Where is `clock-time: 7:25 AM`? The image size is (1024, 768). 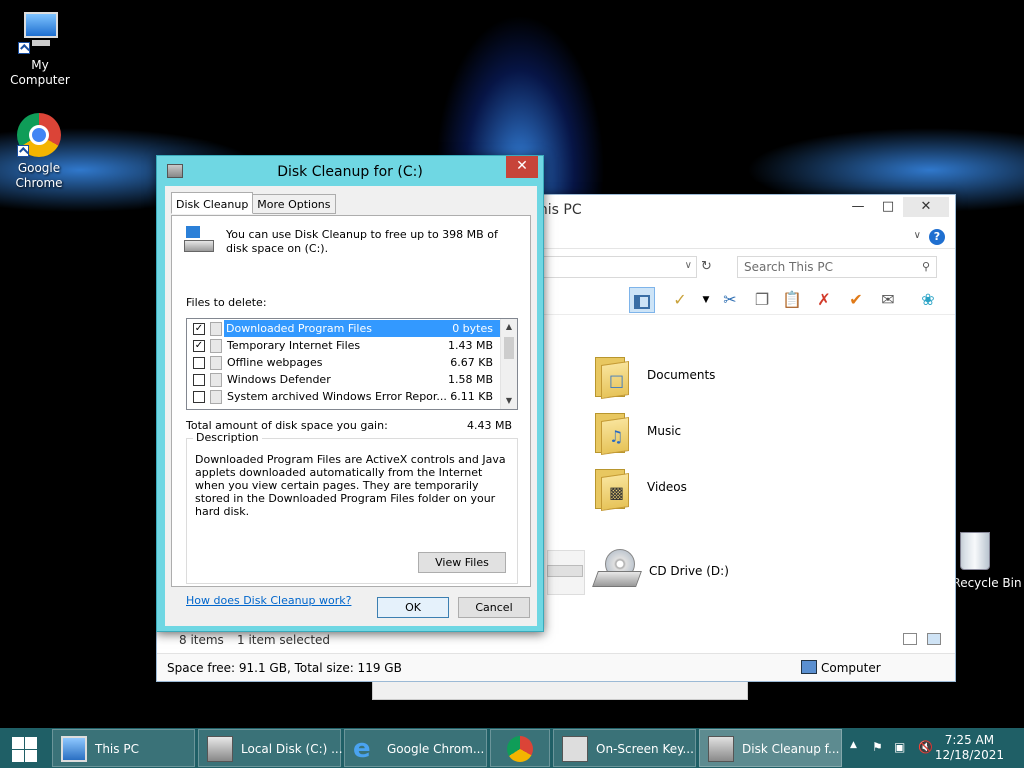 clock-time: 7:25 AM is located at coordinates (969, 740).